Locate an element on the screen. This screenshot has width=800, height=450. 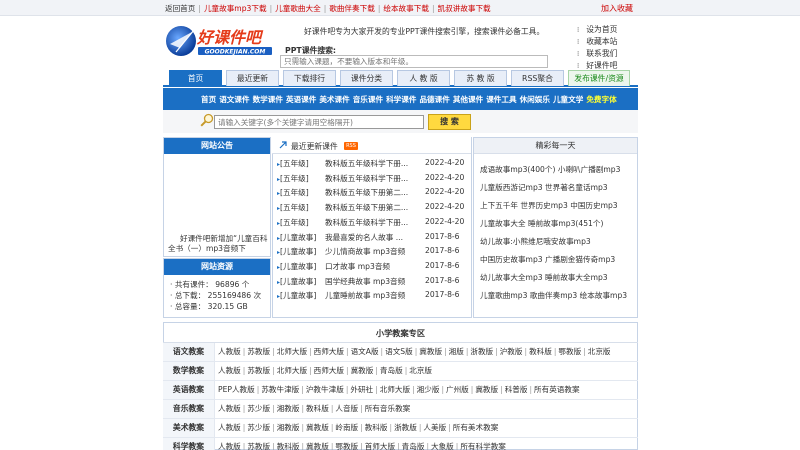
lesson-edition-link: 所有科学教案 is located at coordinates (483, 446).